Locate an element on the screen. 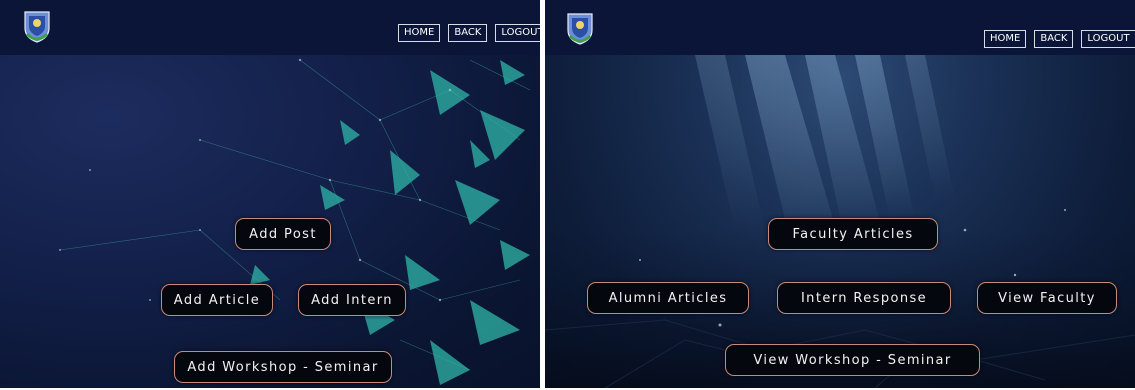  view-faculty-button: View Faculty is located at coordinates (1047, 298).